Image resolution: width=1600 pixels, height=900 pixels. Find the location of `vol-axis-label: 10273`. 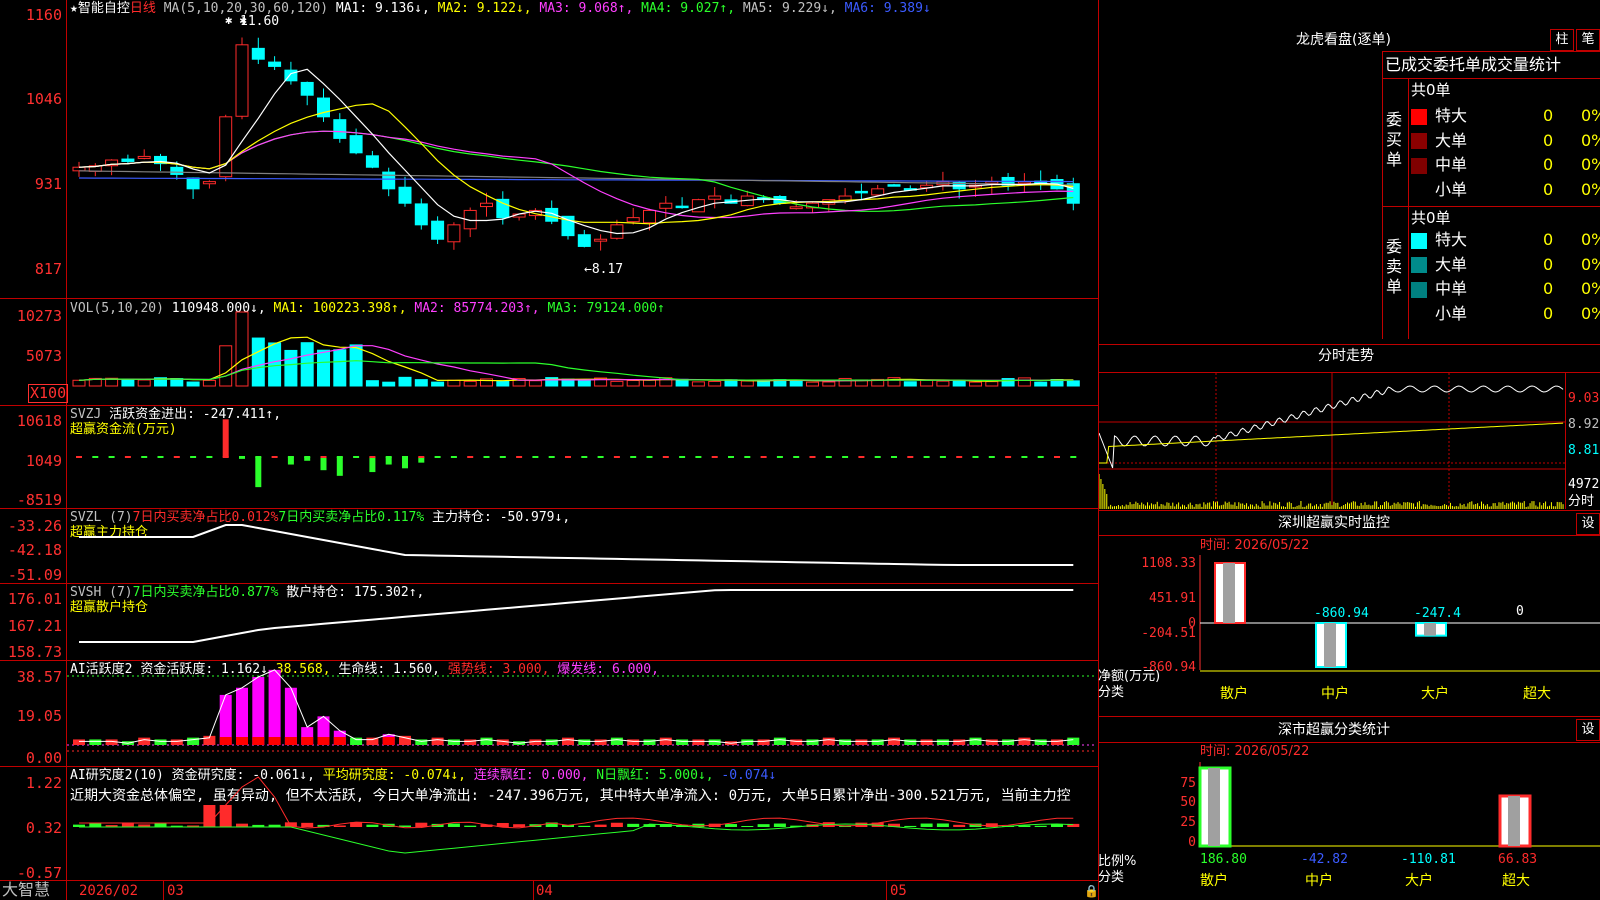

vol-axis-label: 10273 is located at coordinates (39, 316).